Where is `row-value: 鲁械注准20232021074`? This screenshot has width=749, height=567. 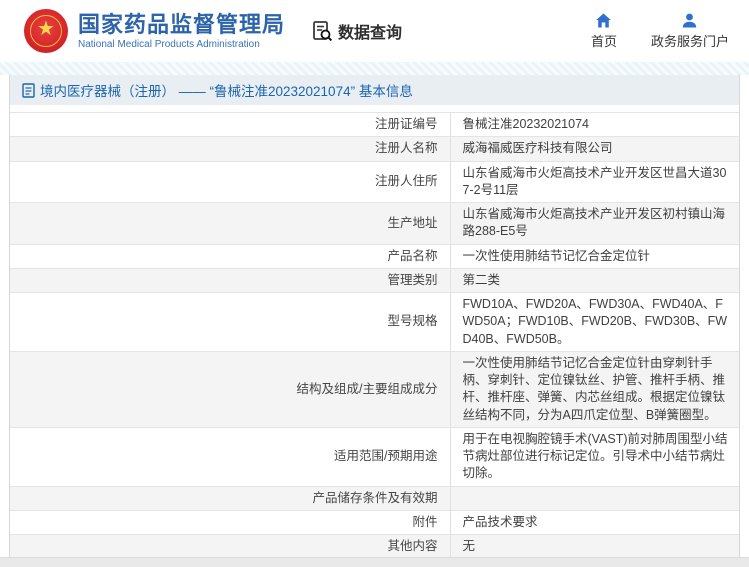
row-value: 鲁械注准20232021074 is located at coordinates (525, 124).